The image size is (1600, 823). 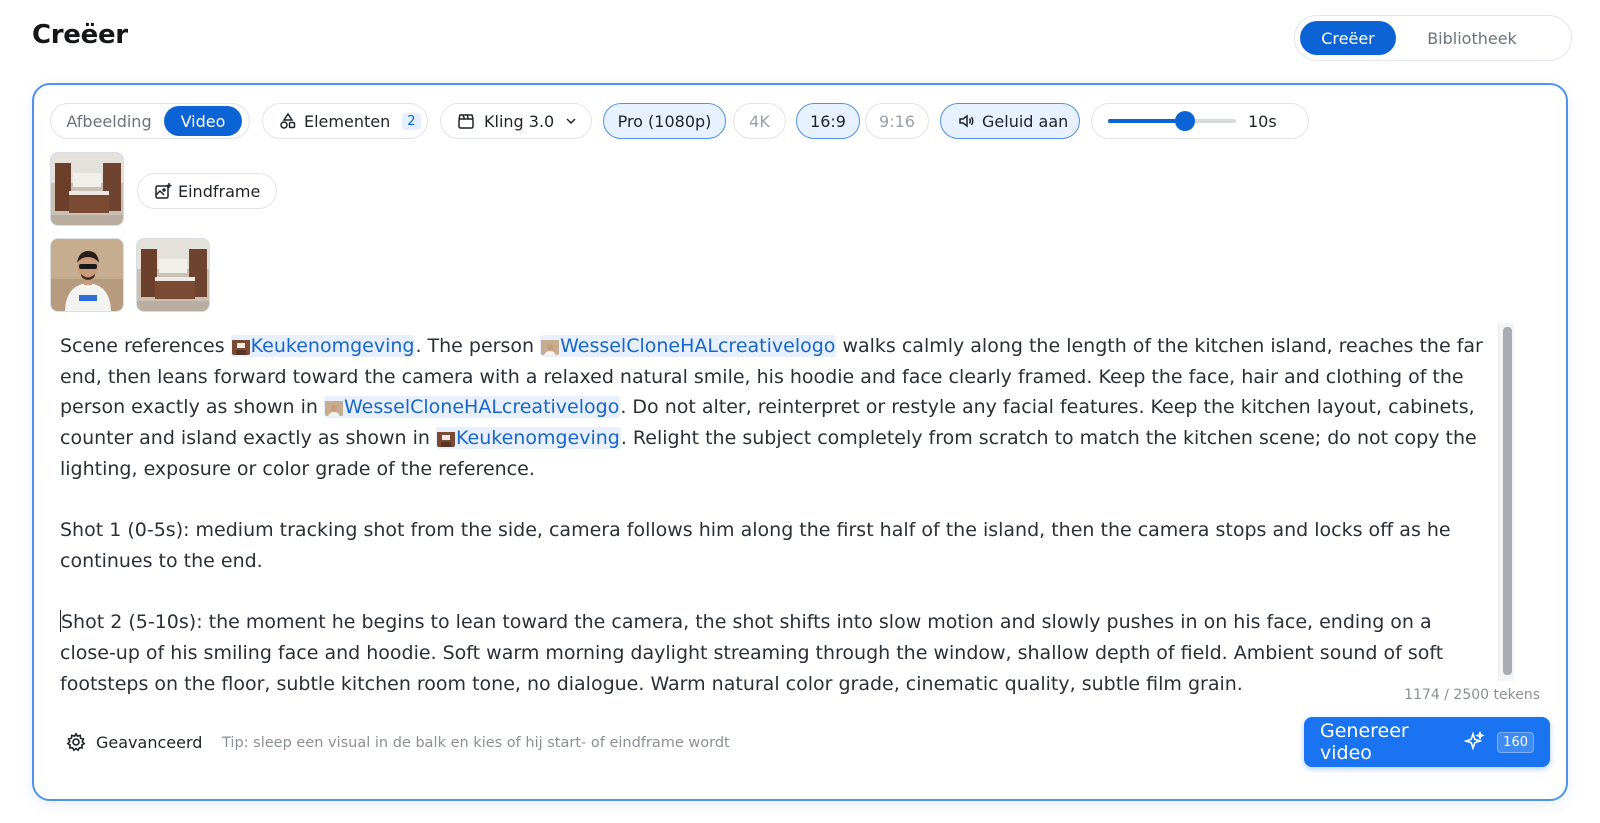 I want to click on model-select: Kling 3.0, so click(x=516, y=121).